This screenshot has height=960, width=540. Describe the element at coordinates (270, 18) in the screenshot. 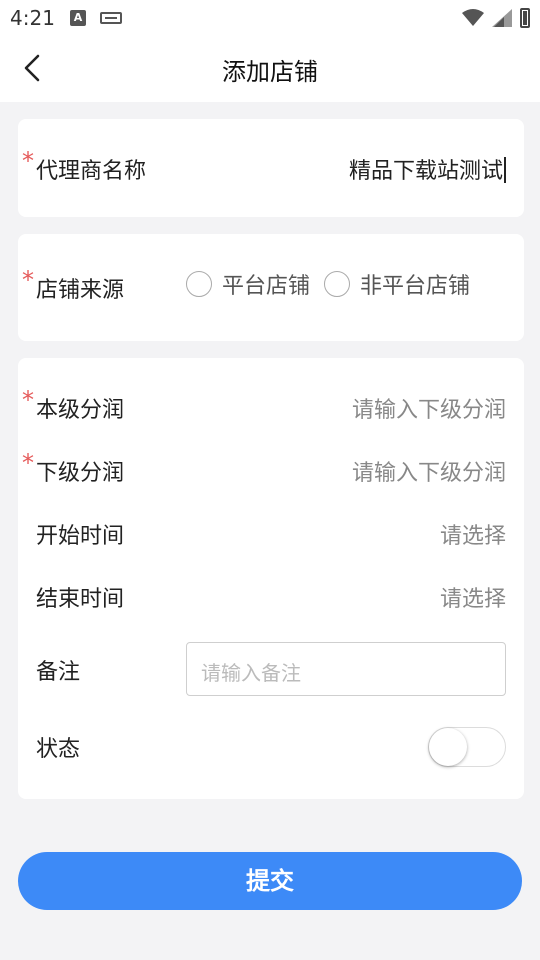

I see `status-bar: 4:21 A` at that location.